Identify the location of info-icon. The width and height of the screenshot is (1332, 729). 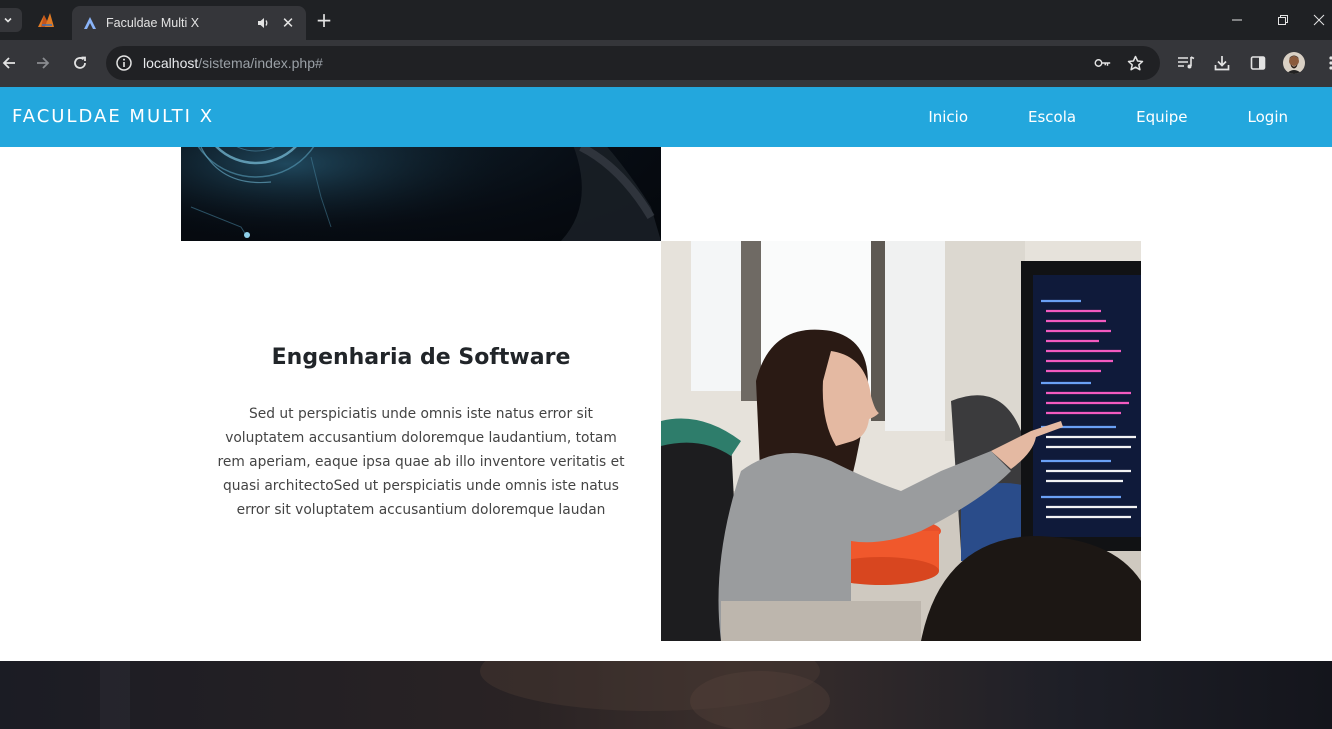
(124, 63).